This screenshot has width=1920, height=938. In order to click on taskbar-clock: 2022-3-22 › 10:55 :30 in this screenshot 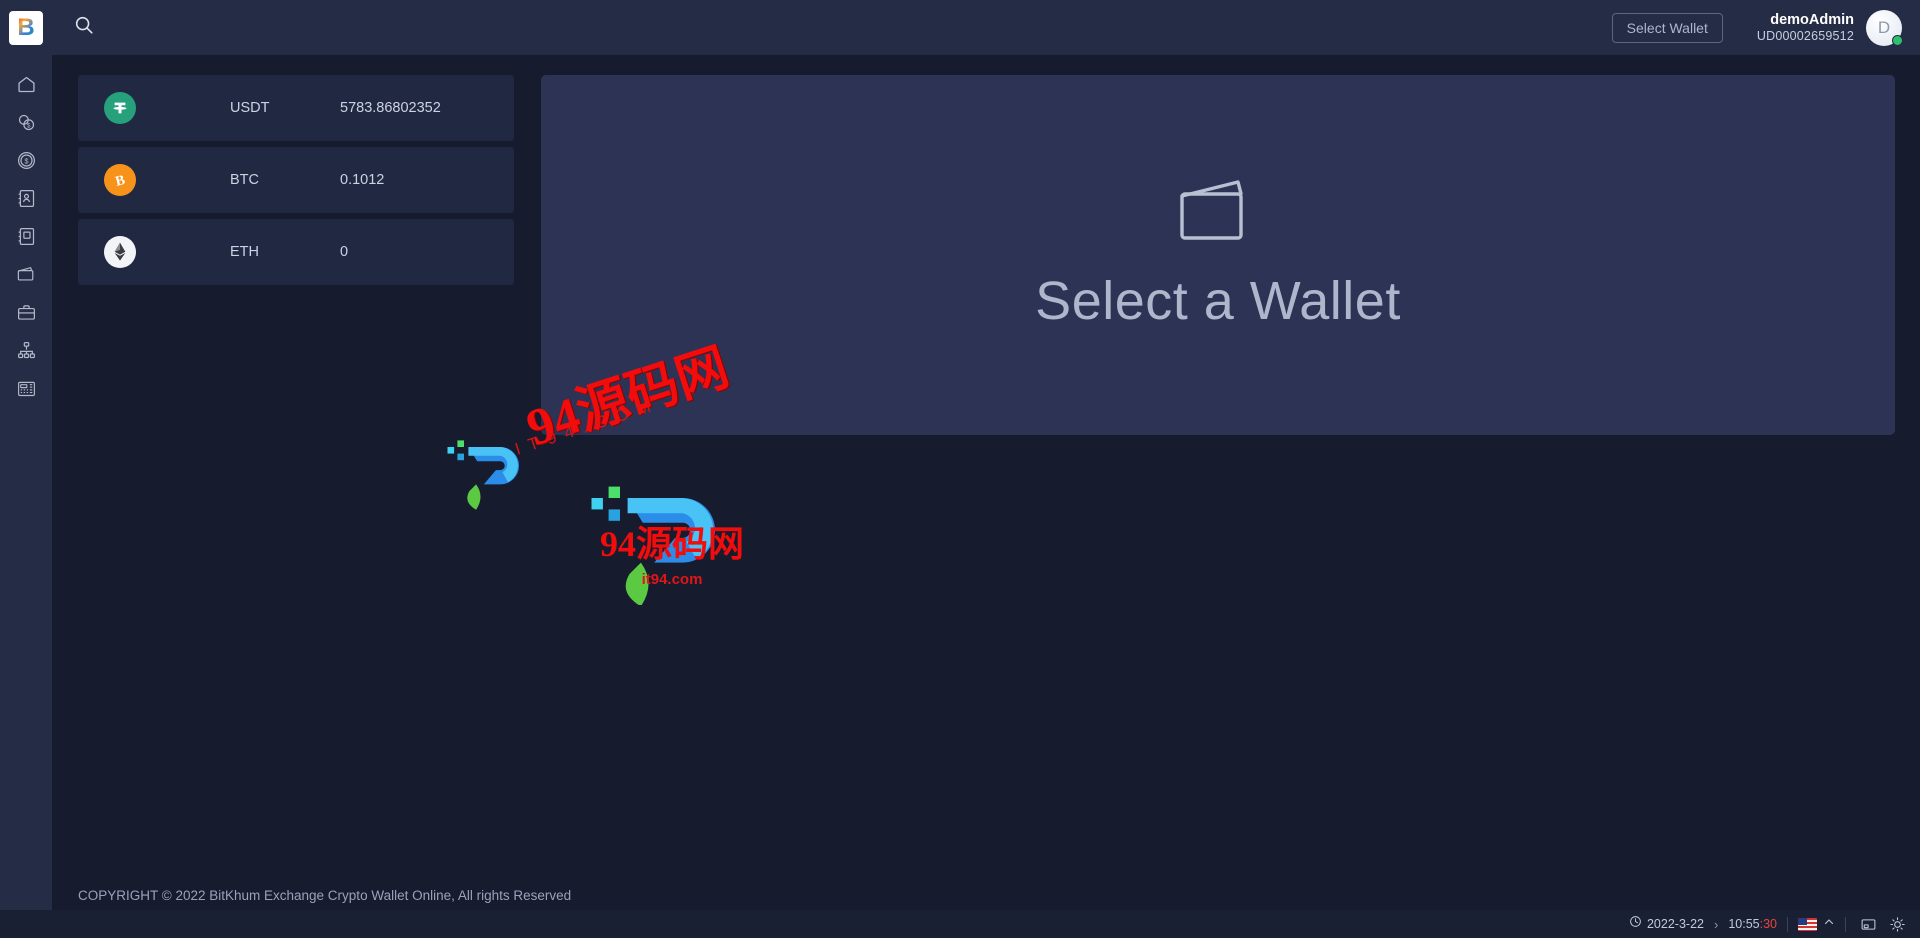, I will do `click(1703, 924)`.